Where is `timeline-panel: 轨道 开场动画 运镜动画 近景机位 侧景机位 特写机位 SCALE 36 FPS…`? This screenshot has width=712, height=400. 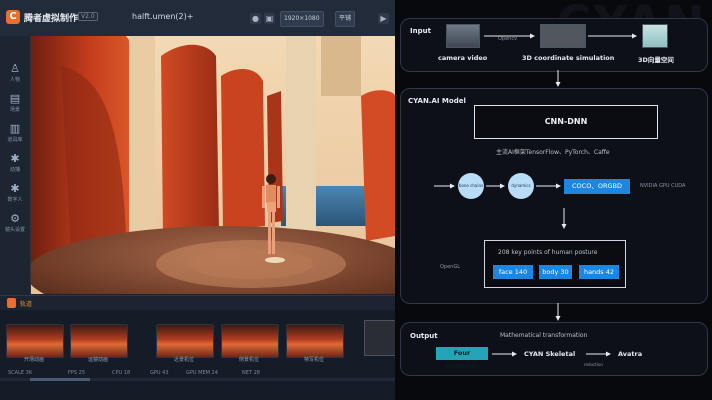
timeline-panel: 轨道 开场动画 运镜动画 近景机位 侧景机位 特写机位 SCALE 36 FPS… is located at coordinates (197, 347).